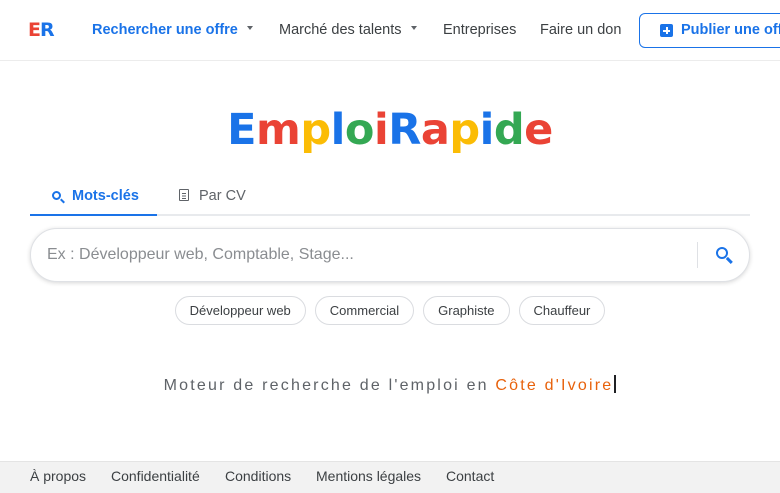 This screenshot has width=780, height=493. What do you see at coordinates (165, 30) in the screenshot?
I see `nav-label: Rechercher une offre` at bounding box center [165, 30].